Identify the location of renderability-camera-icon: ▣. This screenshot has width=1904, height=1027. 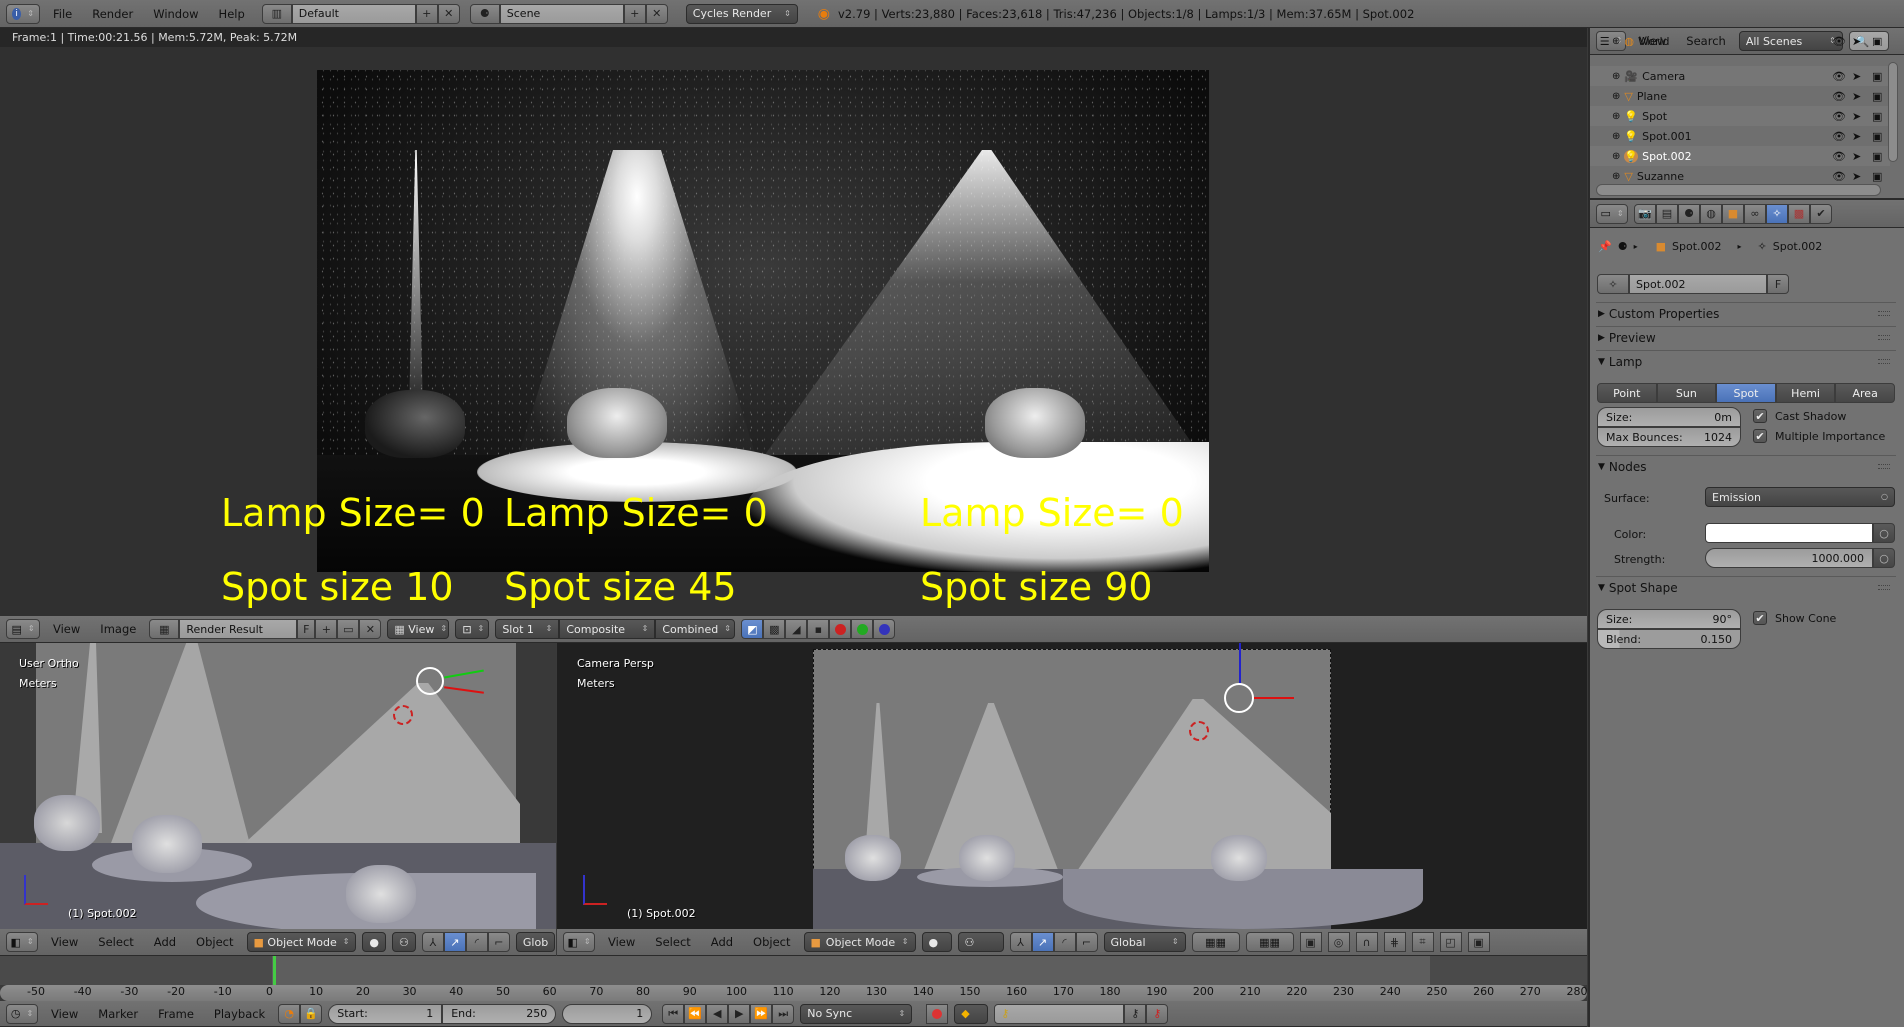
(1877, 116).